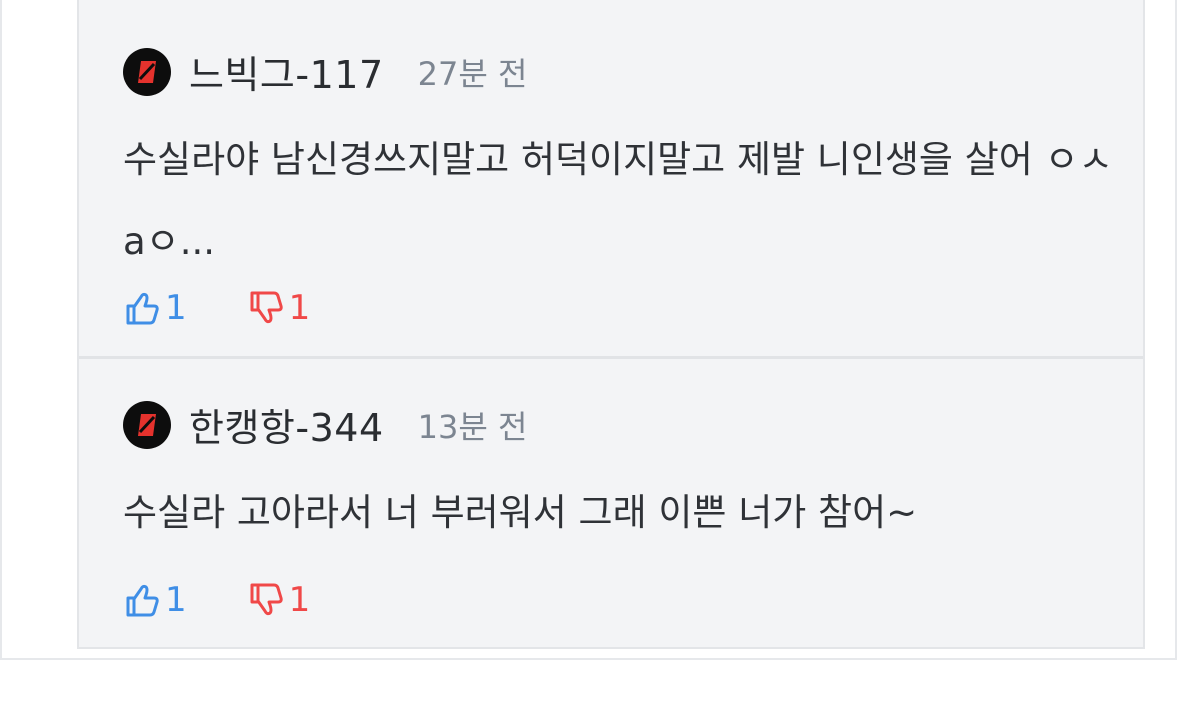  I want to click on comment-header: 느빅그-117 27분 전, so click(325, 71).